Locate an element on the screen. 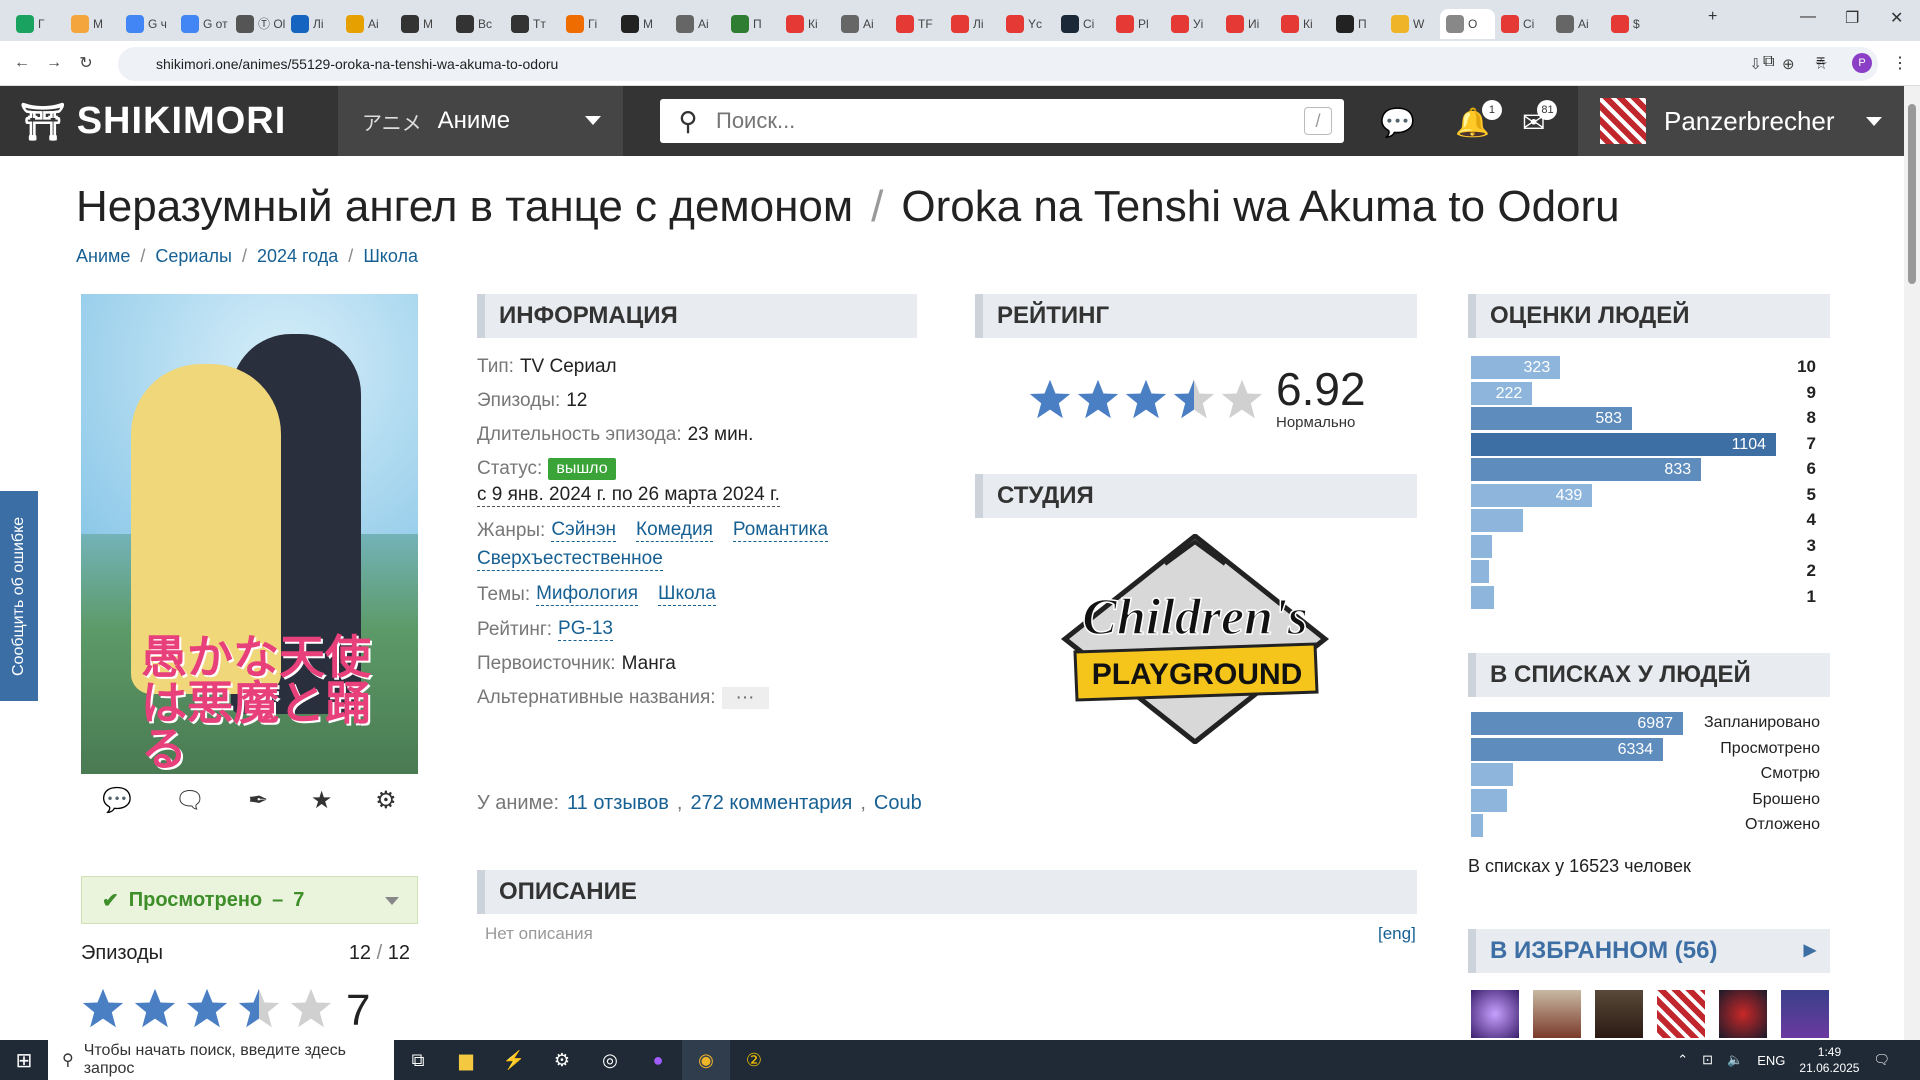  browser-tab: ТF is located at coordinates (917, 24).